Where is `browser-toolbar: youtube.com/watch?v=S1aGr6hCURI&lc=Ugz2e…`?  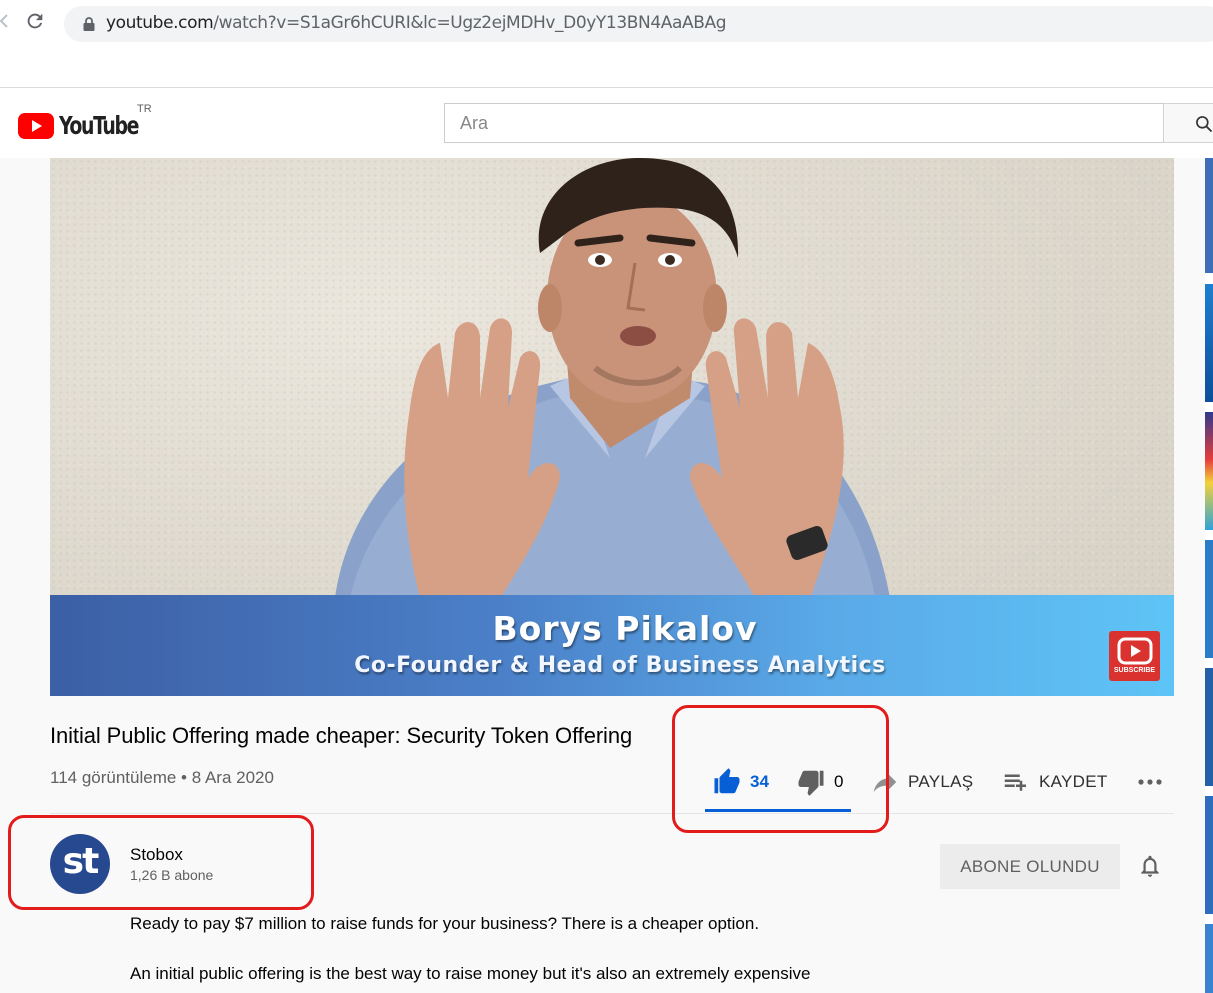 browser-toolbar: youtube.com/watch?v=S1aGr6hCURI&lc=Ugz2e… is located at coordinates (606, 44).